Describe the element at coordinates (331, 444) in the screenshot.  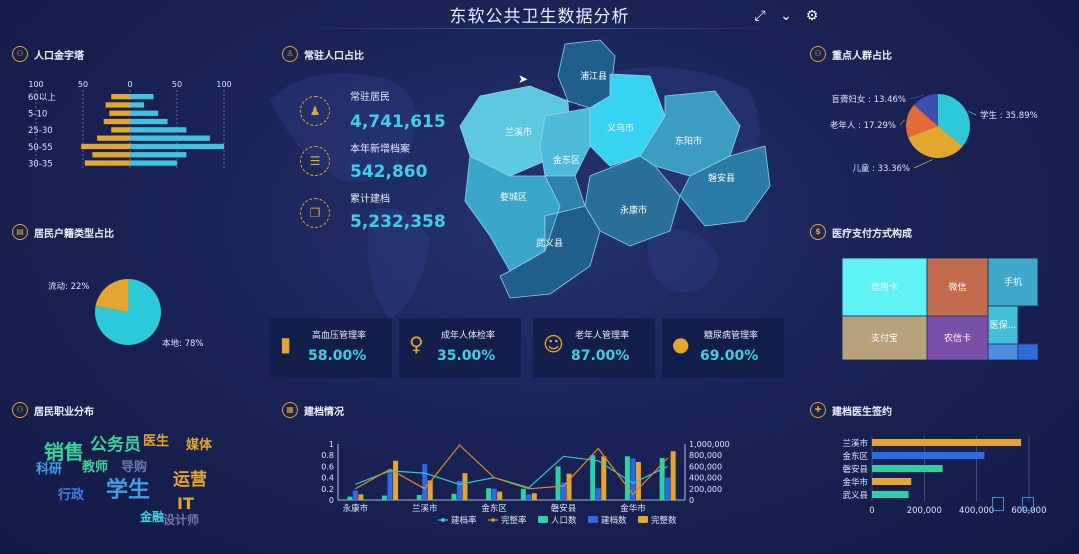
I see `records-ytick-left: 1` at that location.